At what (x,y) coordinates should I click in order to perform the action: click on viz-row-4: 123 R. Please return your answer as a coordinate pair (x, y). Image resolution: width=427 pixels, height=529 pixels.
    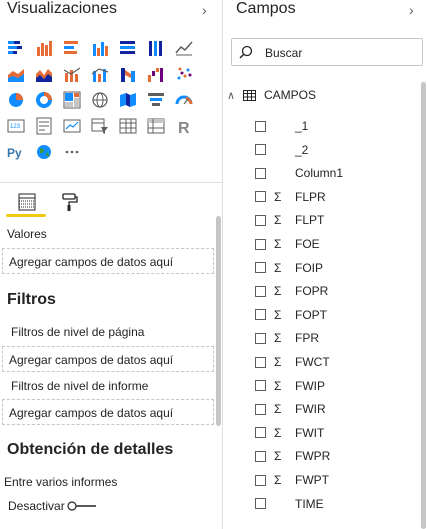
    Looking at the image, I should click on (102, 126).